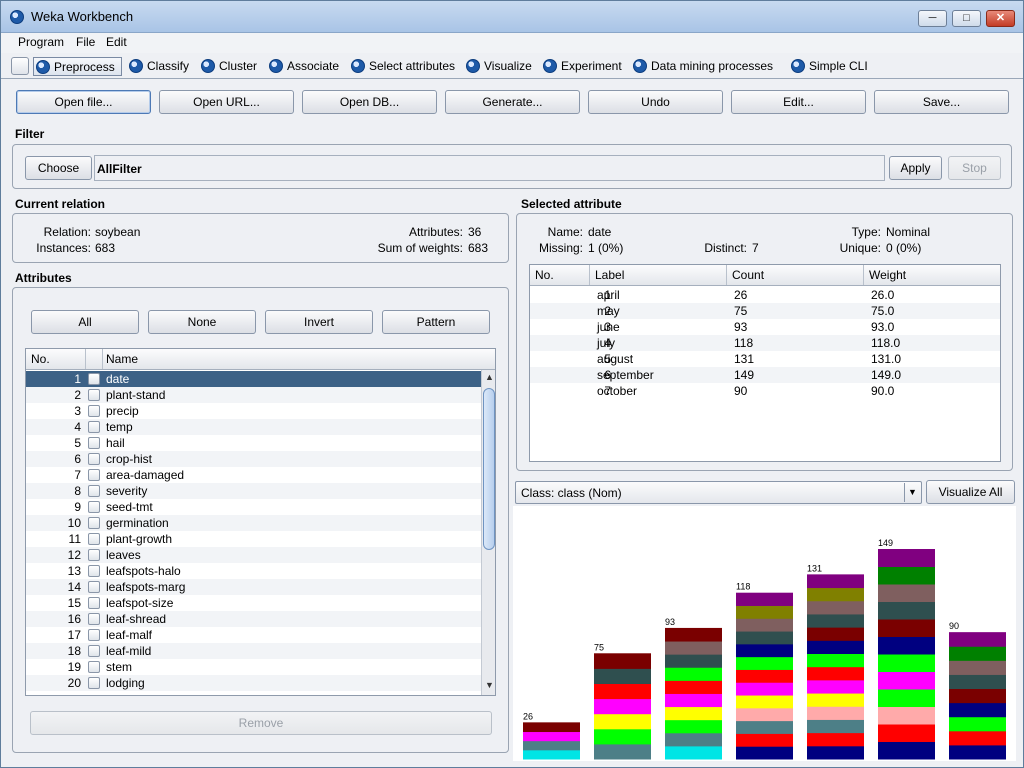 Image resolution: width=1024 pixels, height=768 pixels. I want to click on select-none-button: None, so click(202, 322).